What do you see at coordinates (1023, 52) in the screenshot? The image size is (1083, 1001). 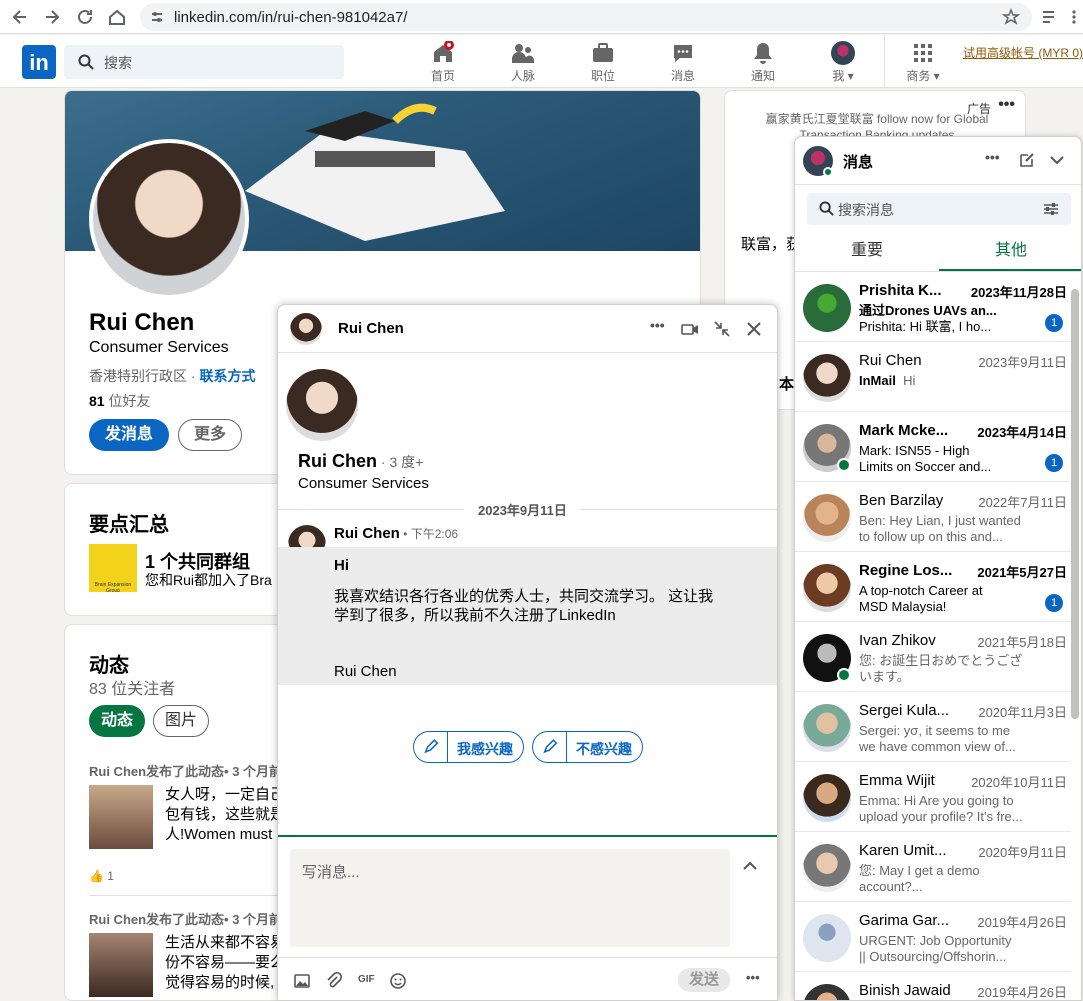 I see `premium-trial-link: 试用高级帐号 (MYR 0)` at bounding box center [1023, 52].